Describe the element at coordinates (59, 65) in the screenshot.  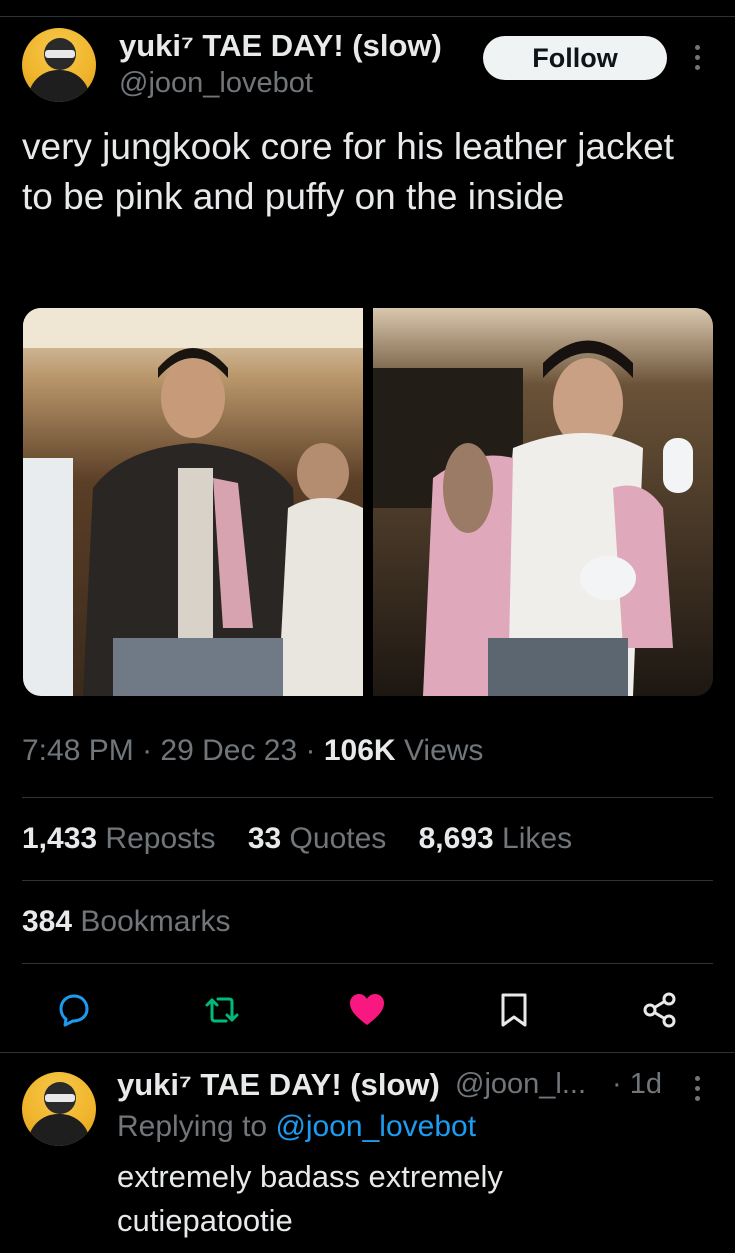
I see `author-avatar` at that location.